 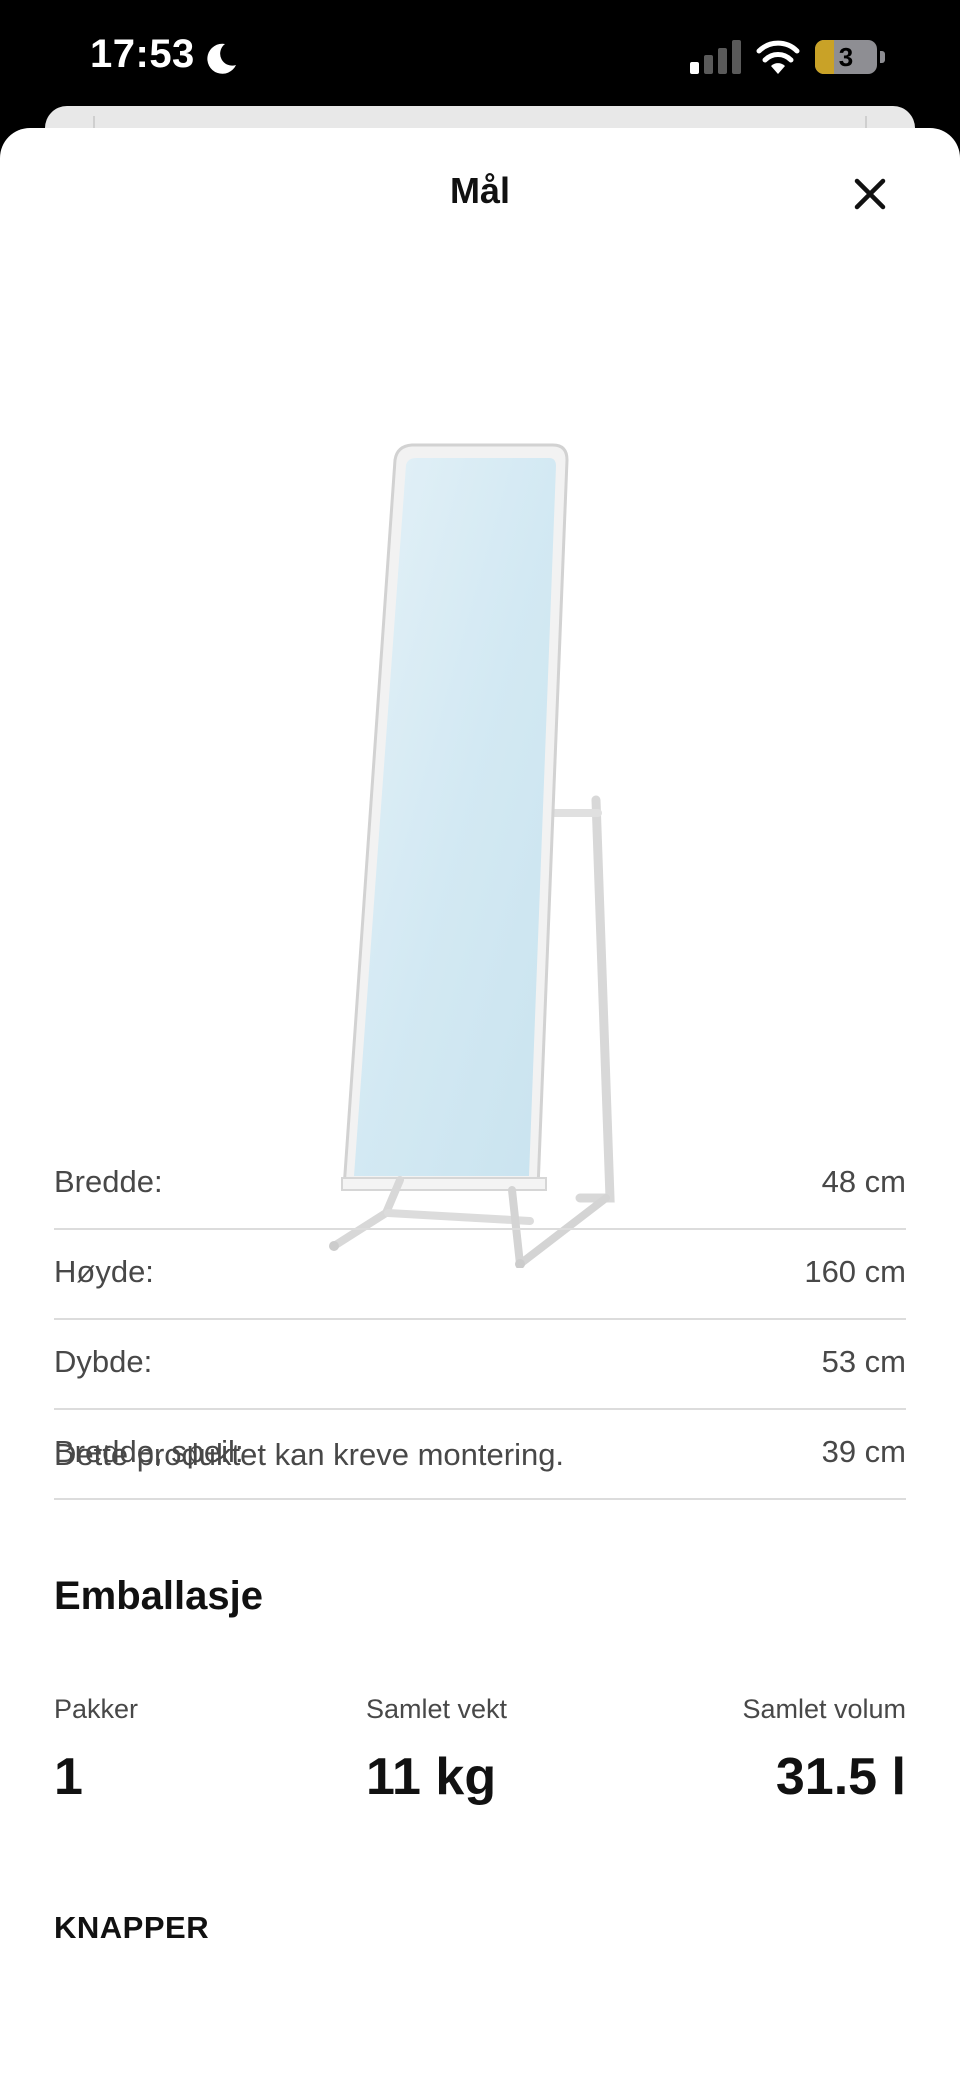 What do you see at coordinates (480, 55) in the screenshot?
I see `status-bar: 17:53 3` at bounding box center [480, 55].